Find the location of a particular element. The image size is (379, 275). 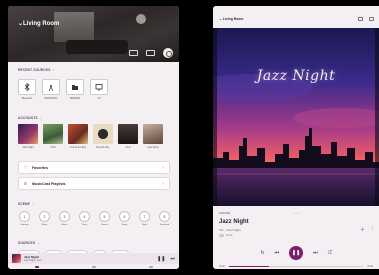

tv-icon is located at coordinates (99, 87).